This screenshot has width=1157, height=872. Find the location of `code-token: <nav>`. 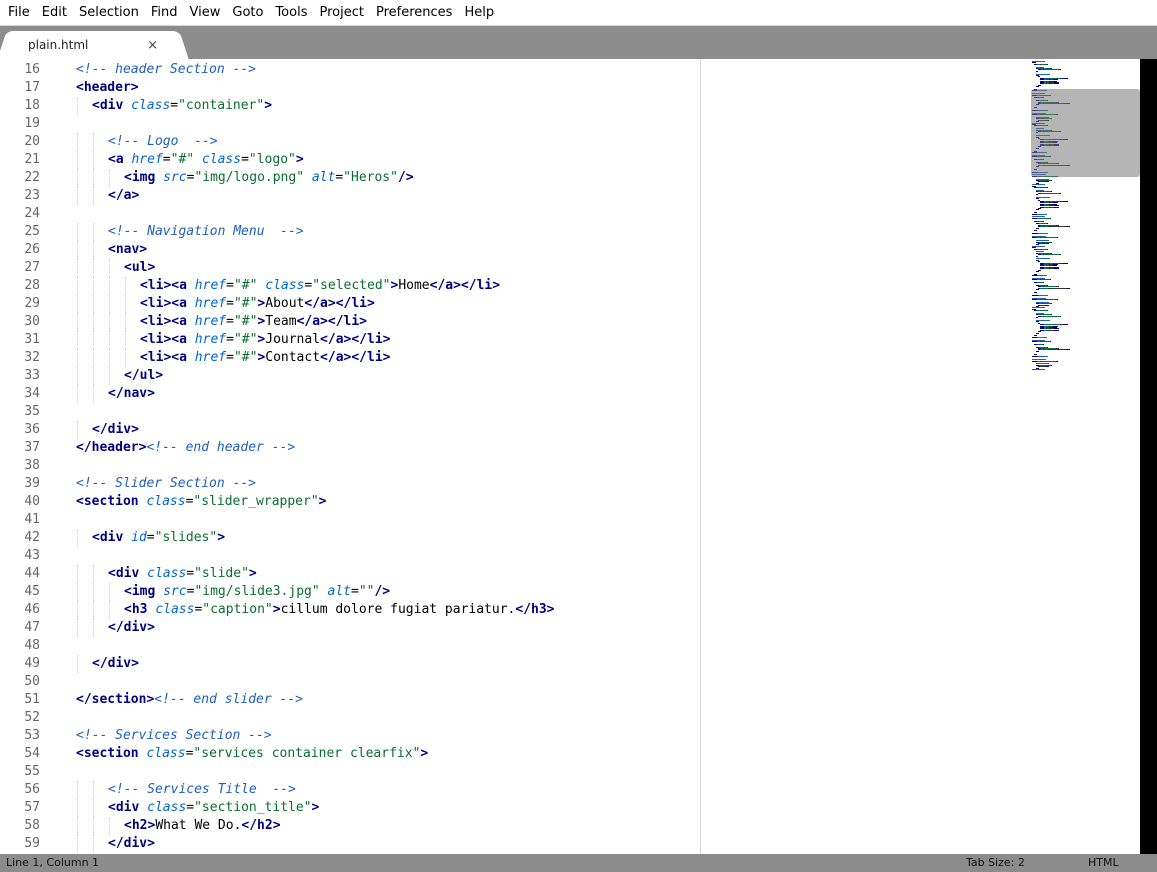

code-token: <nav> is located at coordinates (128, 249).